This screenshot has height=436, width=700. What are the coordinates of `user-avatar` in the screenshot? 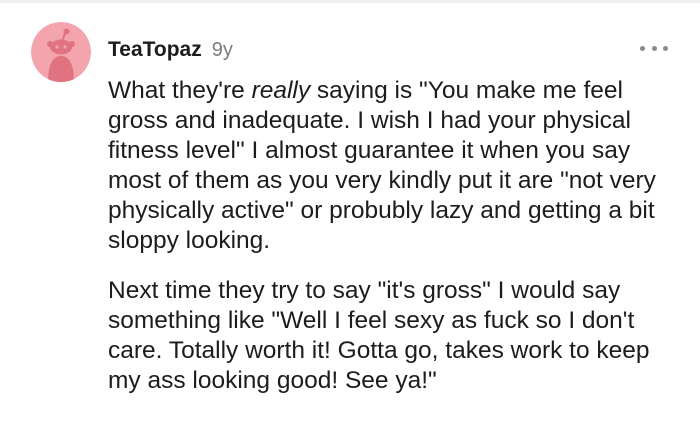 It's located at (61, 52).